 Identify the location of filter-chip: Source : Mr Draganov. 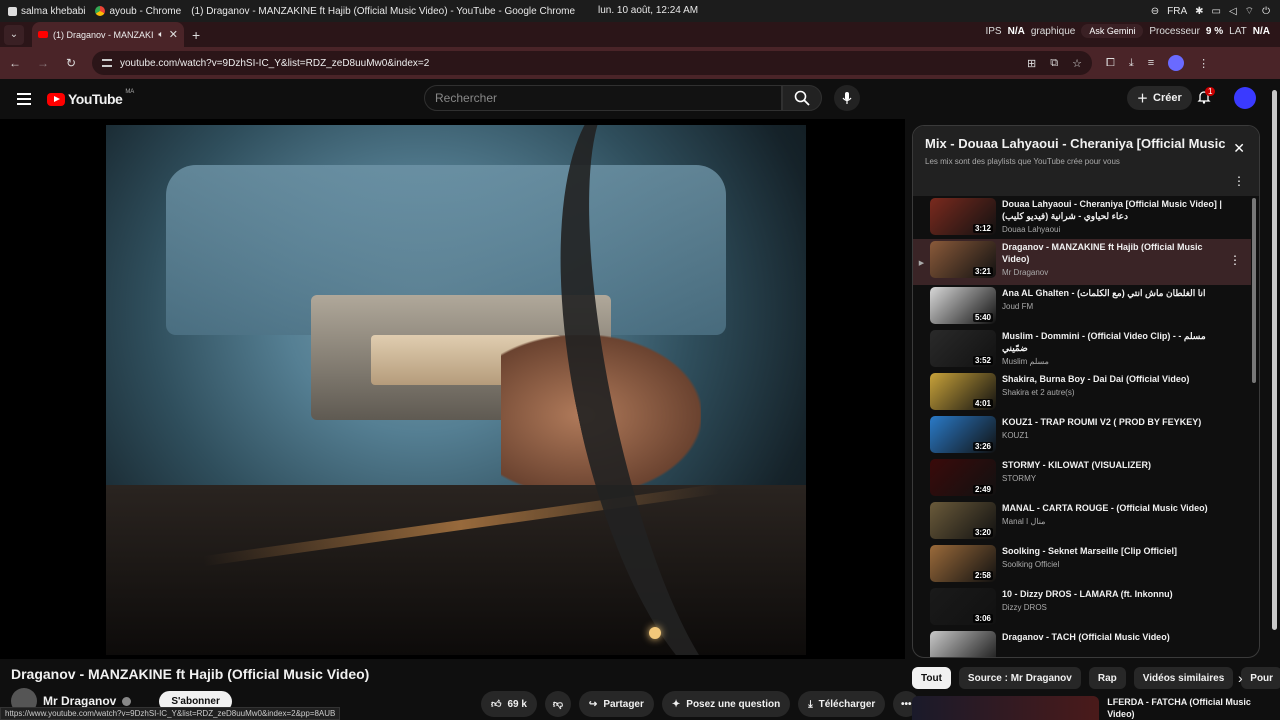
(1019, 678).